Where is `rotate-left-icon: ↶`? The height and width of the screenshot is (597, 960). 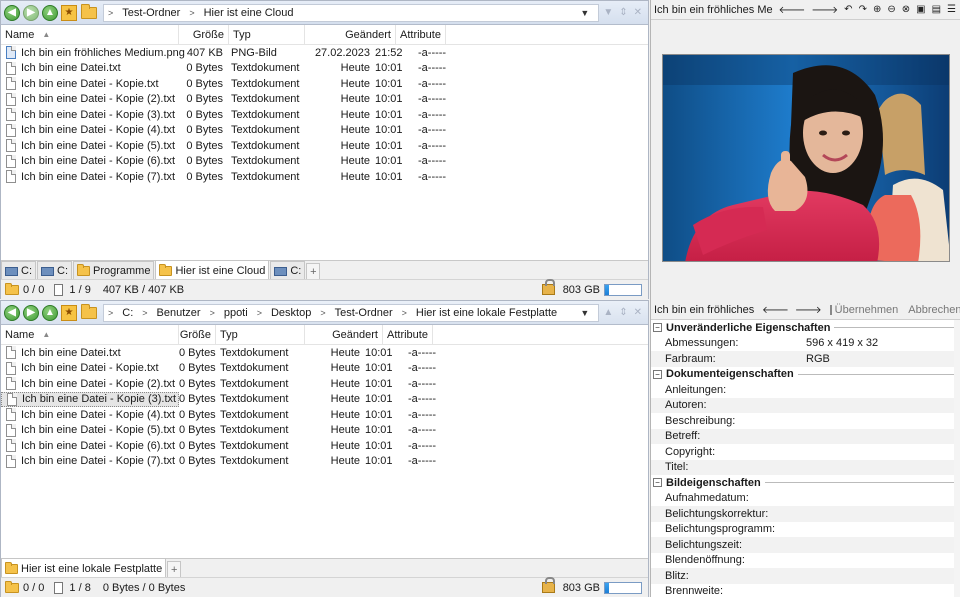
rotate-left-icon: ↶ is located at coordinates (848, 9).